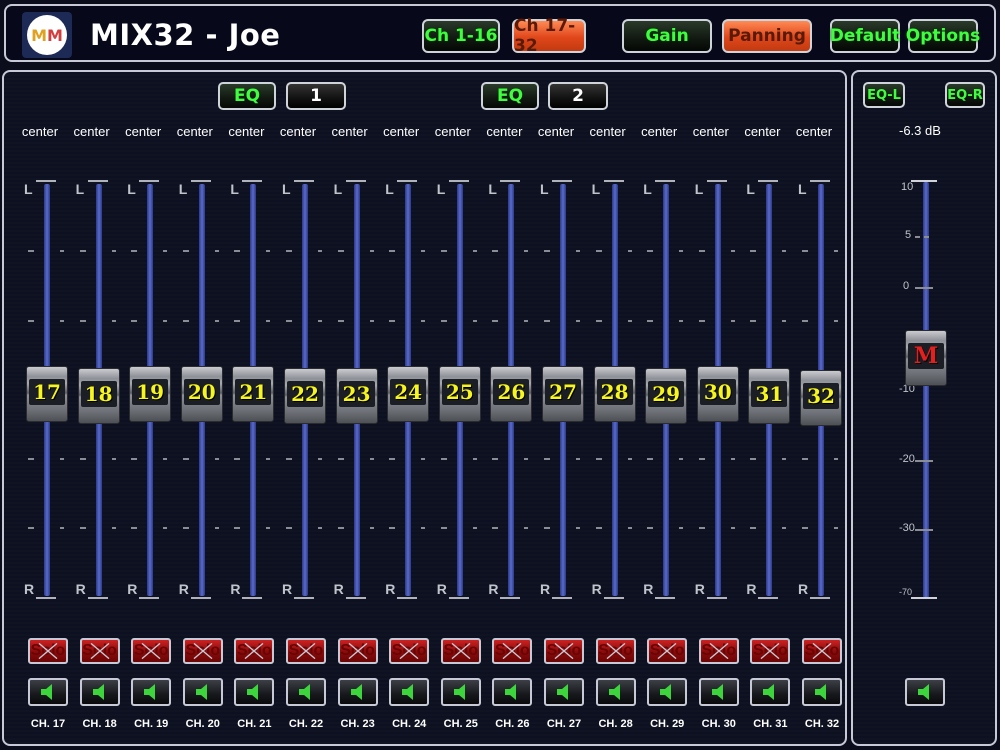 This screenshot has height=750, width=1000. Describe the element at coordinates (926, 390) in the screenshot. I see `master-fader-track` at that location.